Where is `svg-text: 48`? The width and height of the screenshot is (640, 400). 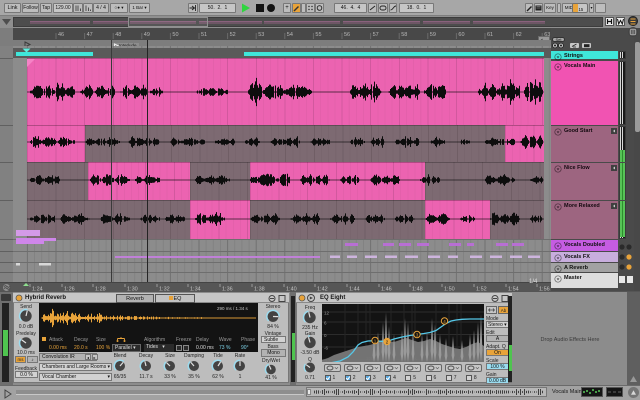 svg-text: 48 is located at coordinates (118, 35).